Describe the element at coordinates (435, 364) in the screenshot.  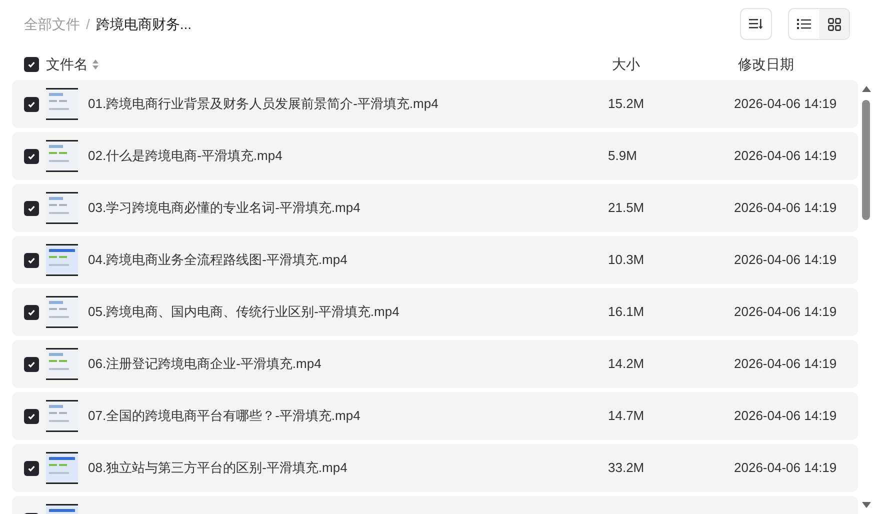
I see `file-row: 06.注册登记跨境电商企业-平滑填充.mp4 14.2M 2026-04-06 14:19` at that location.